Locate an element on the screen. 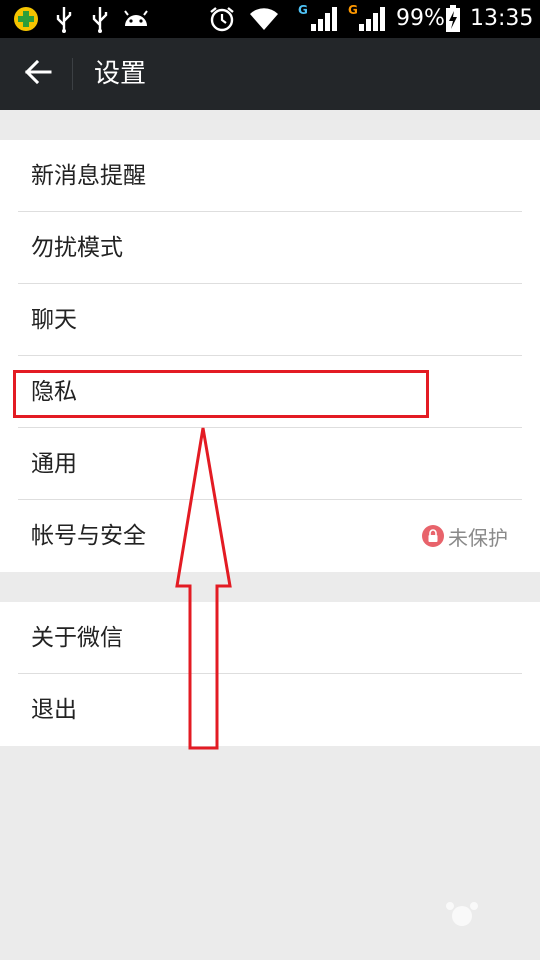 The width and height of the screenshot is (540, 960). settings-item-label: 聊天 is located at coordinates (54, 320).